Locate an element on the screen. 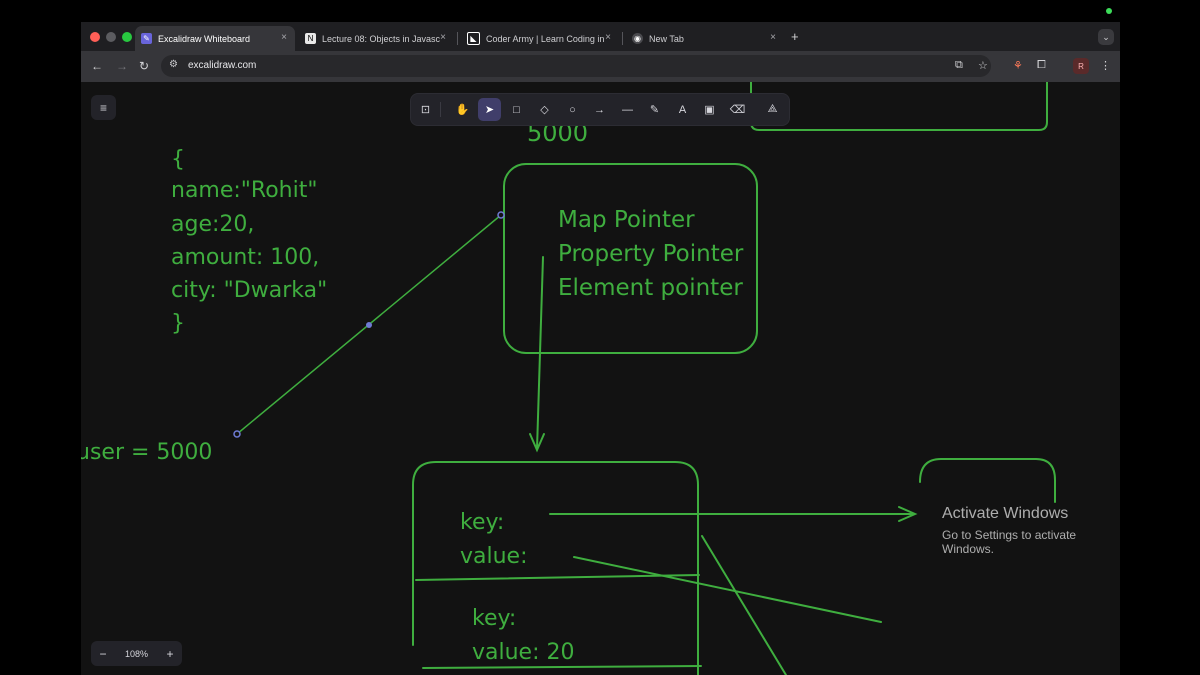 This screenshot has width=1200, height=675. tab-excalidraw: ✎ Excalidraw Whiteboard × is located at coordinates (215, 38).